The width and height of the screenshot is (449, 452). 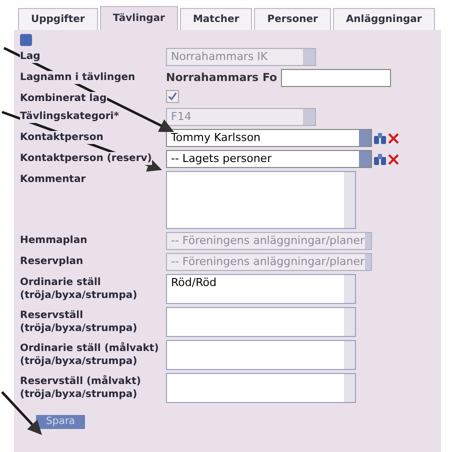 What do you see at coordinates (54, 240) in the screenshot?
I see `field-label: Hemmaplan` at bounding box center [54, 240].